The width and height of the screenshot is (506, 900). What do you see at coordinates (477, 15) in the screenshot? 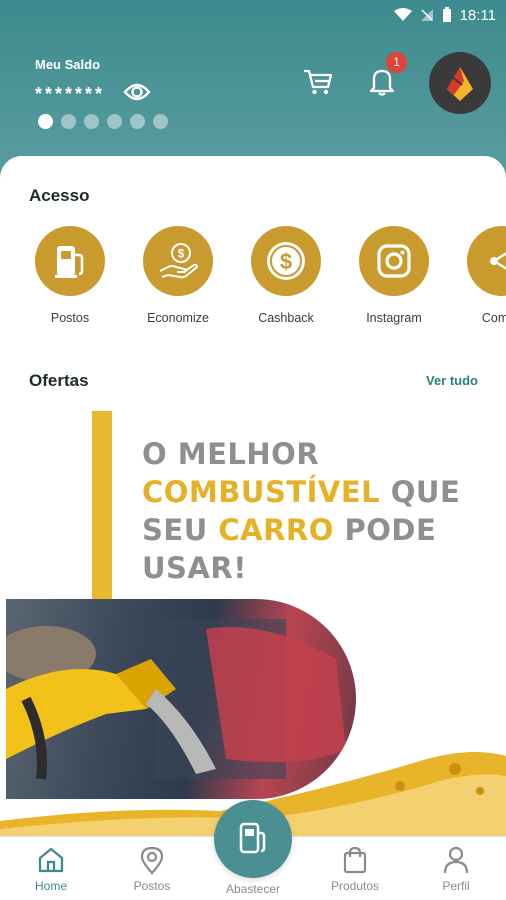
I see `status-time: 18:11` at bounding box center [477, 15].